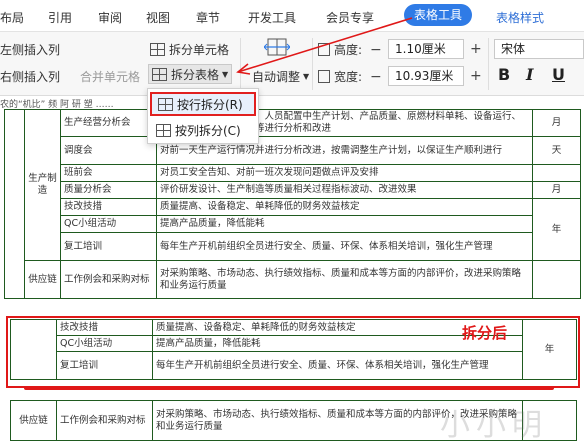 The width and height of the screenshot is (584, 444). I want to click on row-name-cell: 调度会, so click(108, 150).